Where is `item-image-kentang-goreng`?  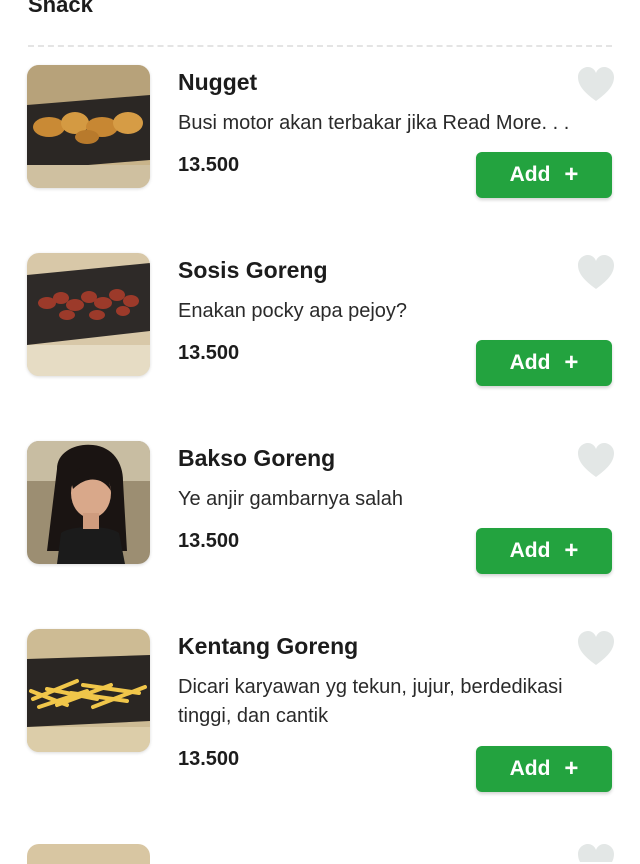 item-image-kentang-goreng is located at coordinates (88, 690).